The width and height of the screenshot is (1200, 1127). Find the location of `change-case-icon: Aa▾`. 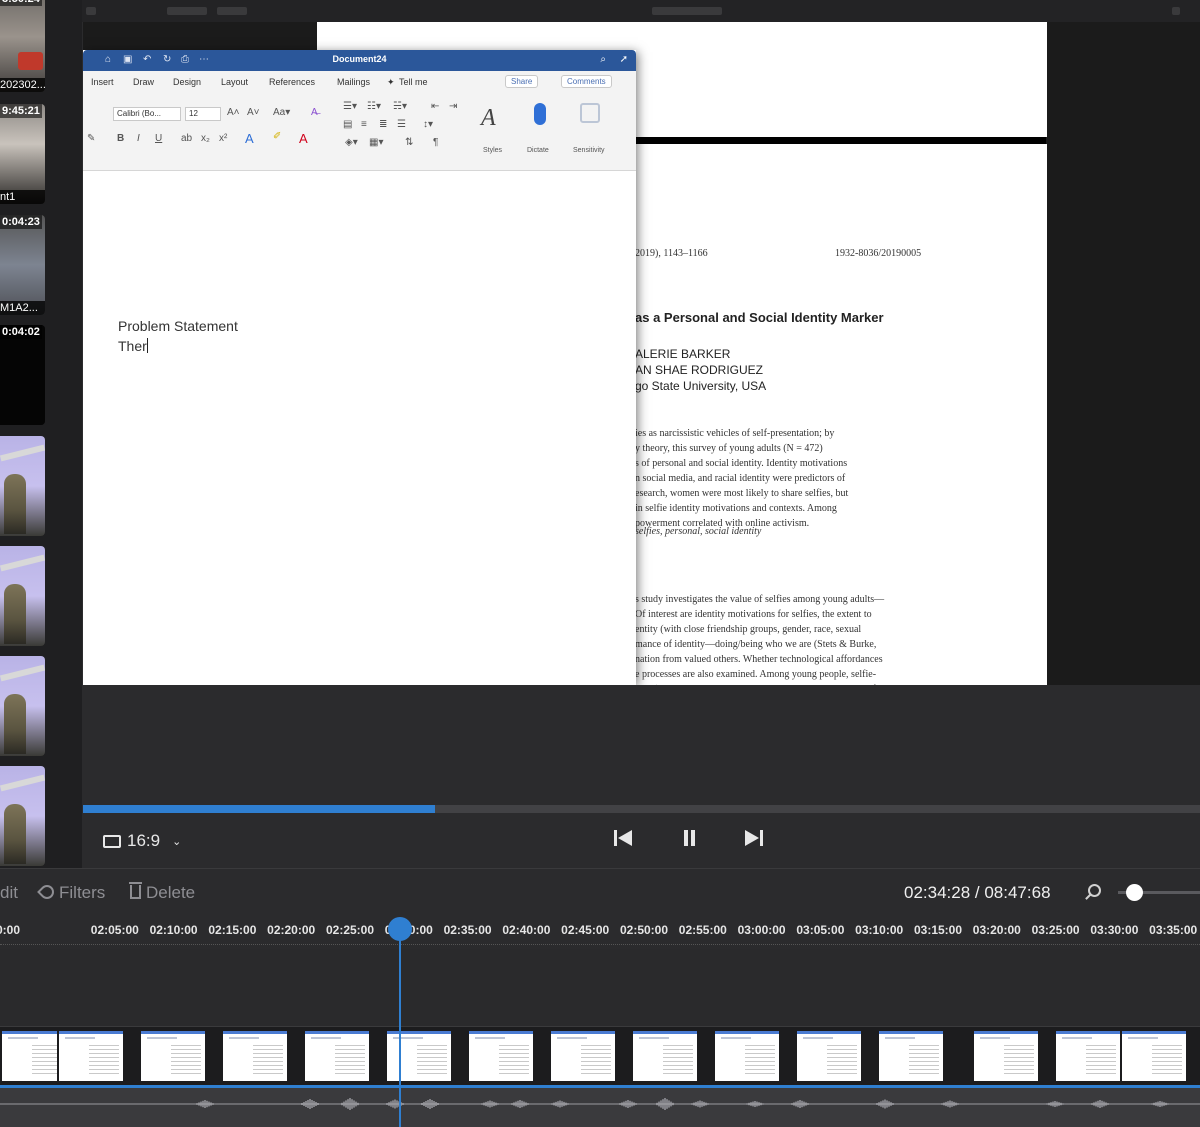

change-case-icon: Aa▾ is located at coordinates (281, 112).